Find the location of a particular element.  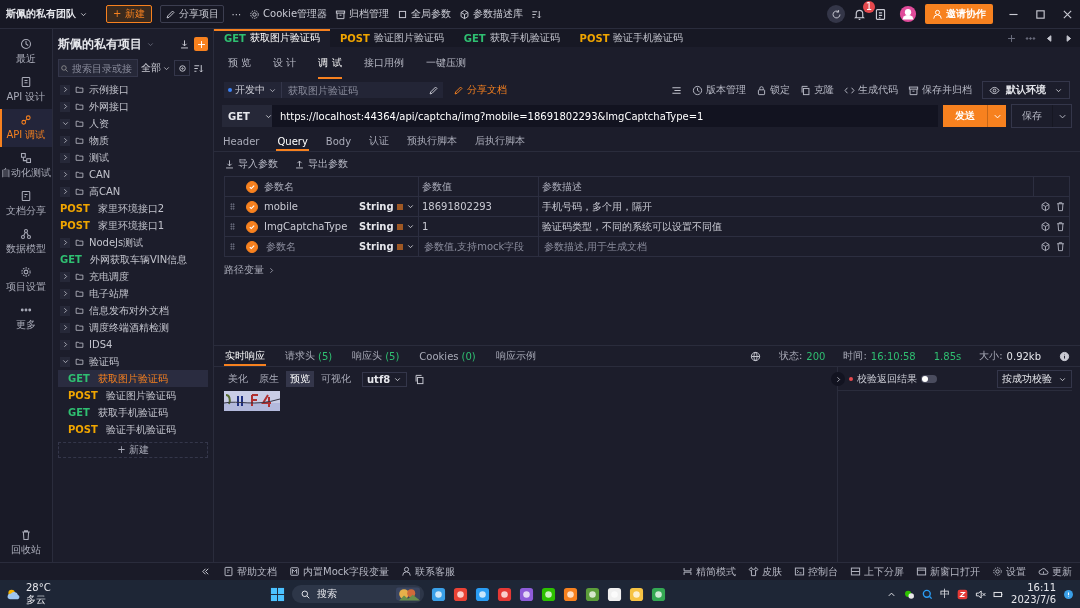

status-bar-button: 联系客服 is located at coordinates (428, 571).